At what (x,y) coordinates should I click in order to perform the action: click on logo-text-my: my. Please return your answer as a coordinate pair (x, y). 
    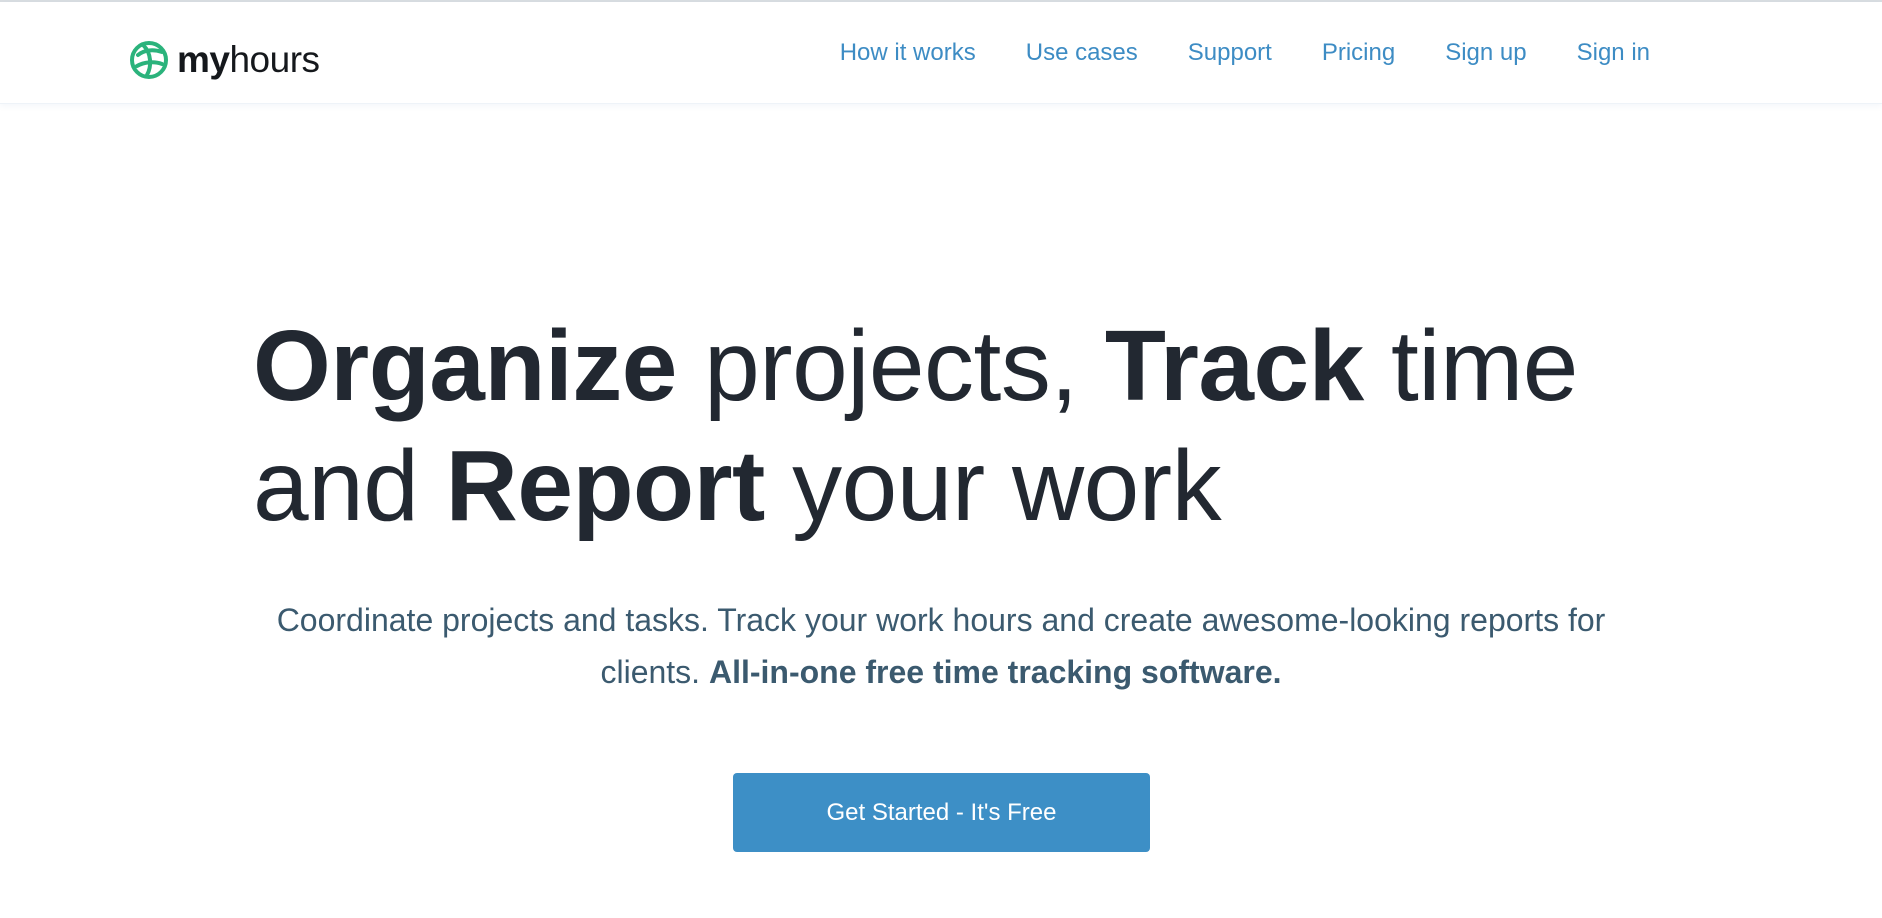
    Looking at the image, I should click on (203, 59).